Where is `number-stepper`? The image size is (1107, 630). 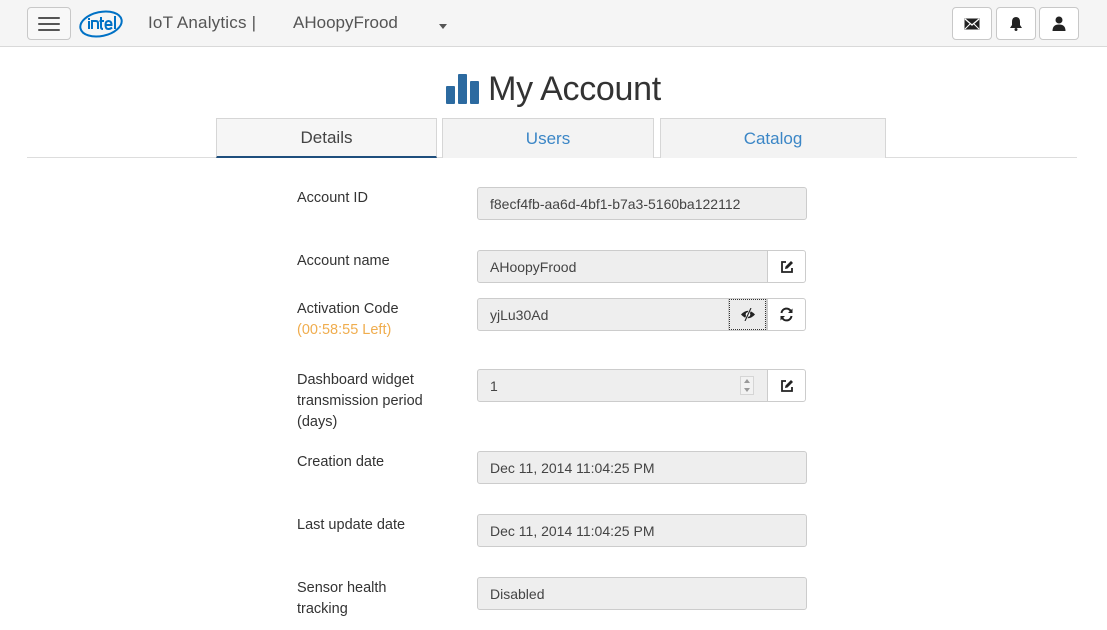 number-stepper is located at coordinates (747, 385).